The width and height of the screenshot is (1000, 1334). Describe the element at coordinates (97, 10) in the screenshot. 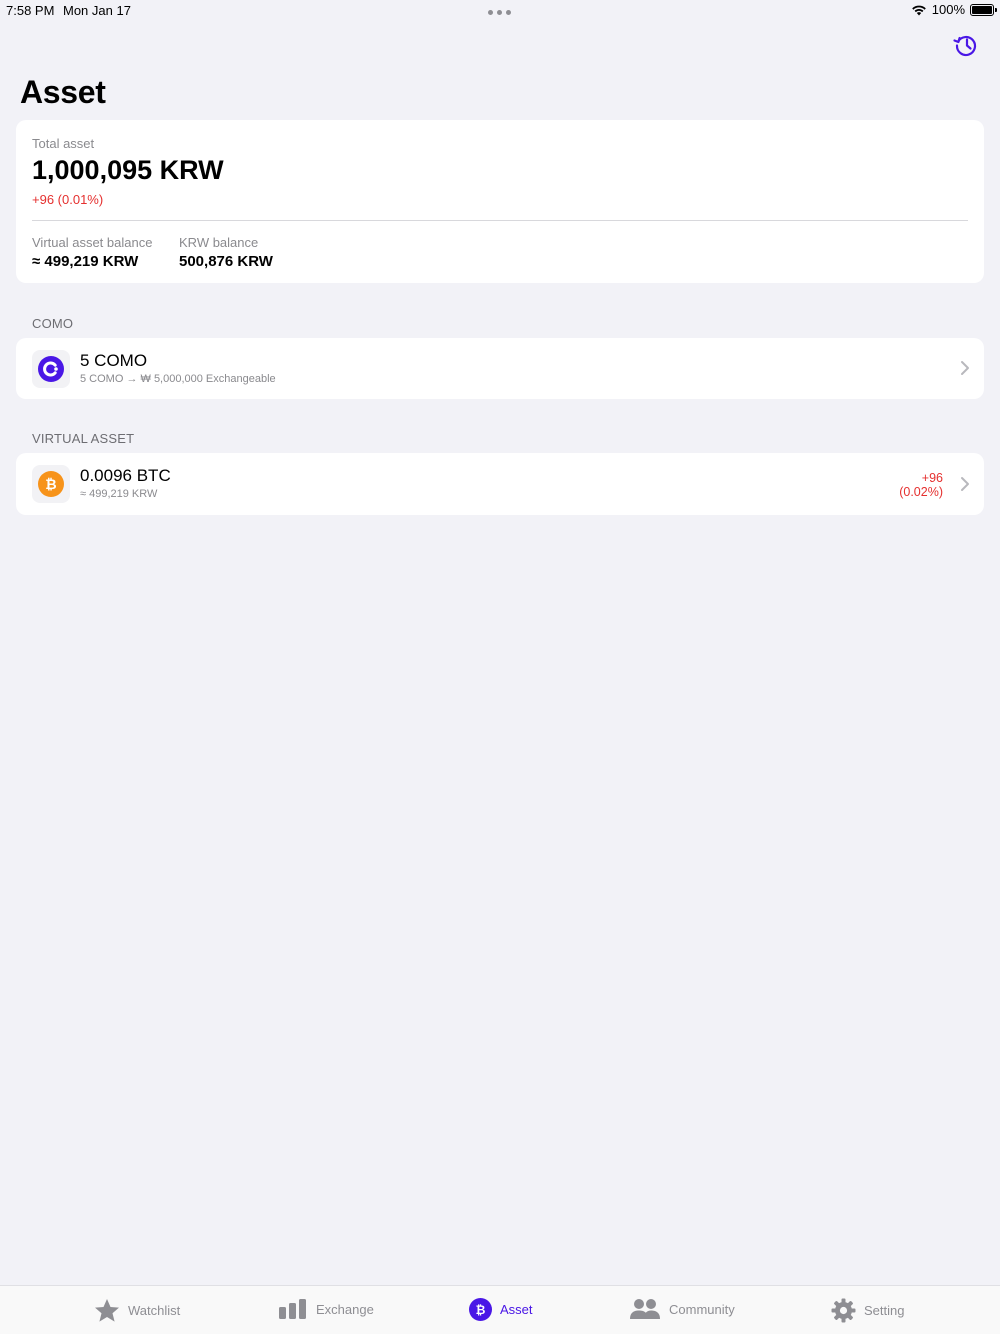

I see `status-date: Mon Jan 17` at that location.